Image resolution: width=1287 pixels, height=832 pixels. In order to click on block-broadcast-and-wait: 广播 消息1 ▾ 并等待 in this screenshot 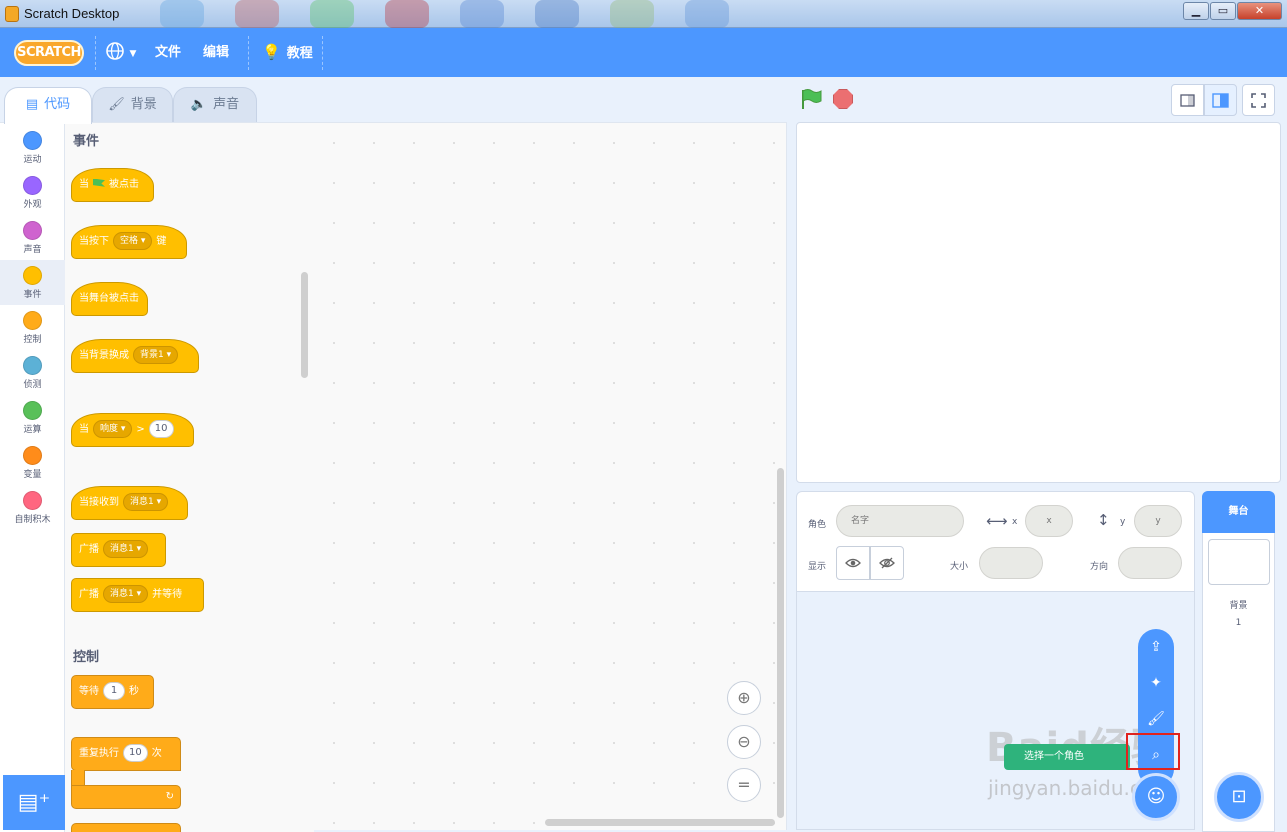, I will do `click(137, 595)`.